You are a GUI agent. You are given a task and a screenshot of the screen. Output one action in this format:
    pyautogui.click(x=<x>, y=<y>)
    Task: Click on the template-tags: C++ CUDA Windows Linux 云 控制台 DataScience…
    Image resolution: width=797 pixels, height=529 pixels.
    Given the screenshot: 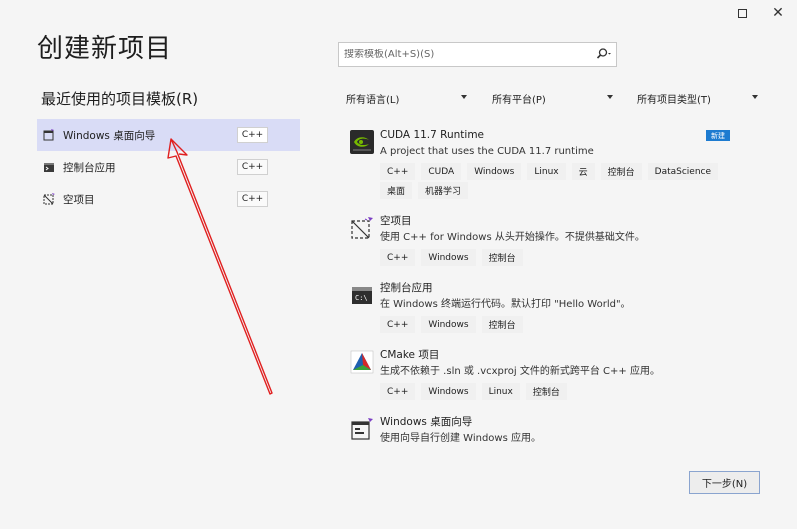 What is the action you would take?
    pyautogui.click(x=560, y=182)
    